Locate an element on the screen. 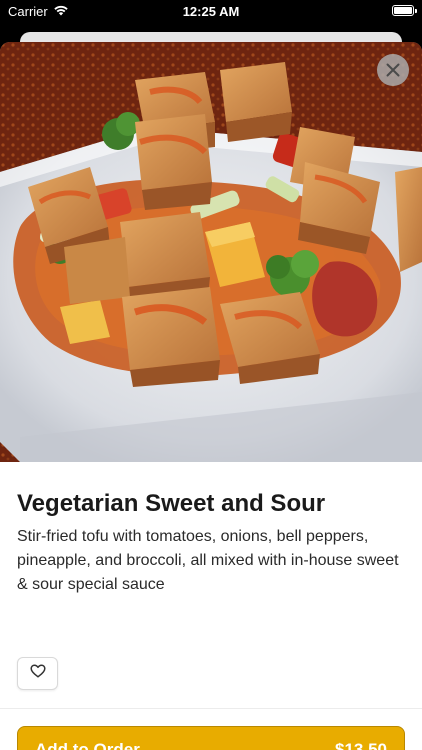  add-to-order-label: Add to Order is located at coordinates (87, 745).